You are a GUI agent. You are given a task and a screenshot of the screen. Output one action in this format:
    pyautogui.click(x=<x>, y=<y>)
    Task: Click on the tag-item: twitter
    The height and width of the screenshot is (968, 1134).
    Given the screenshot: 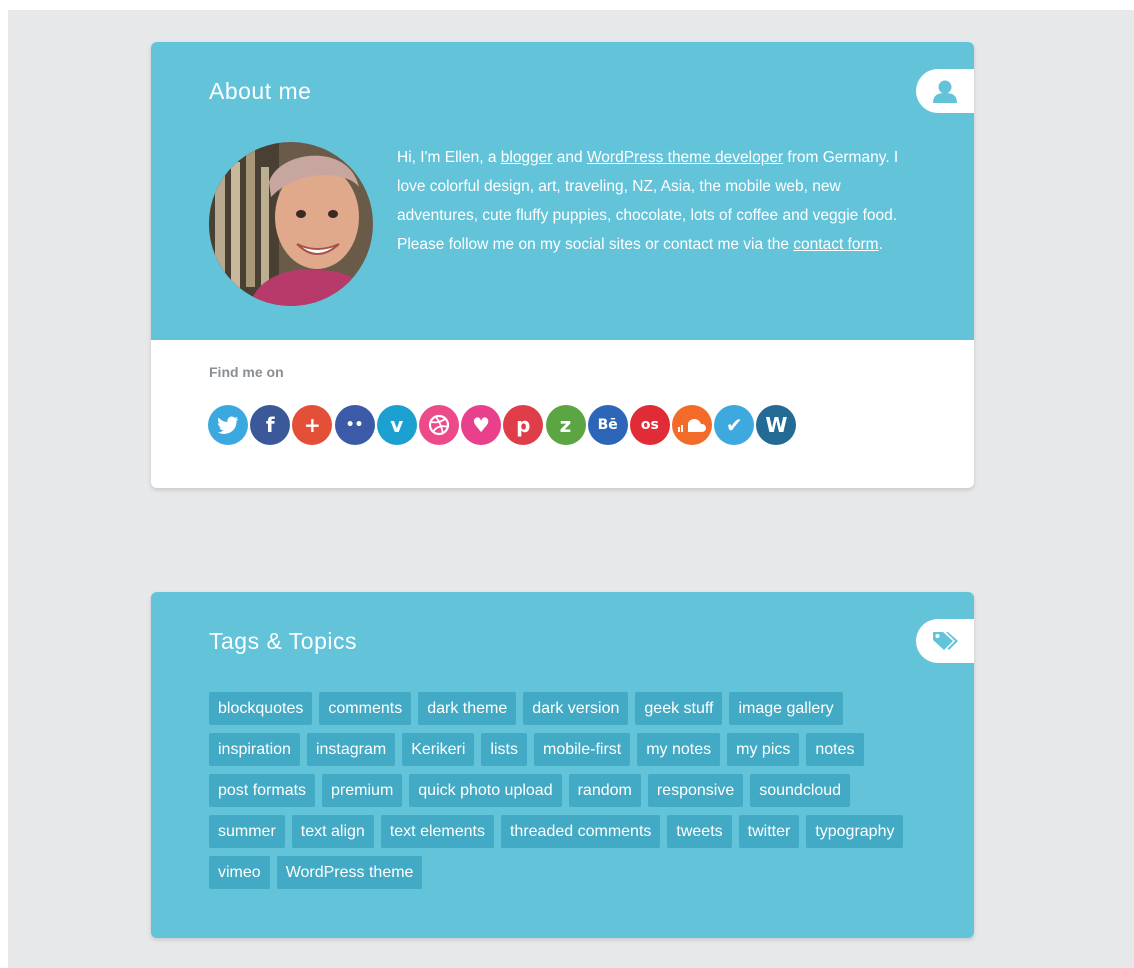 What is the action you would take?
    pyautogui.click(x=769, y=831)
    